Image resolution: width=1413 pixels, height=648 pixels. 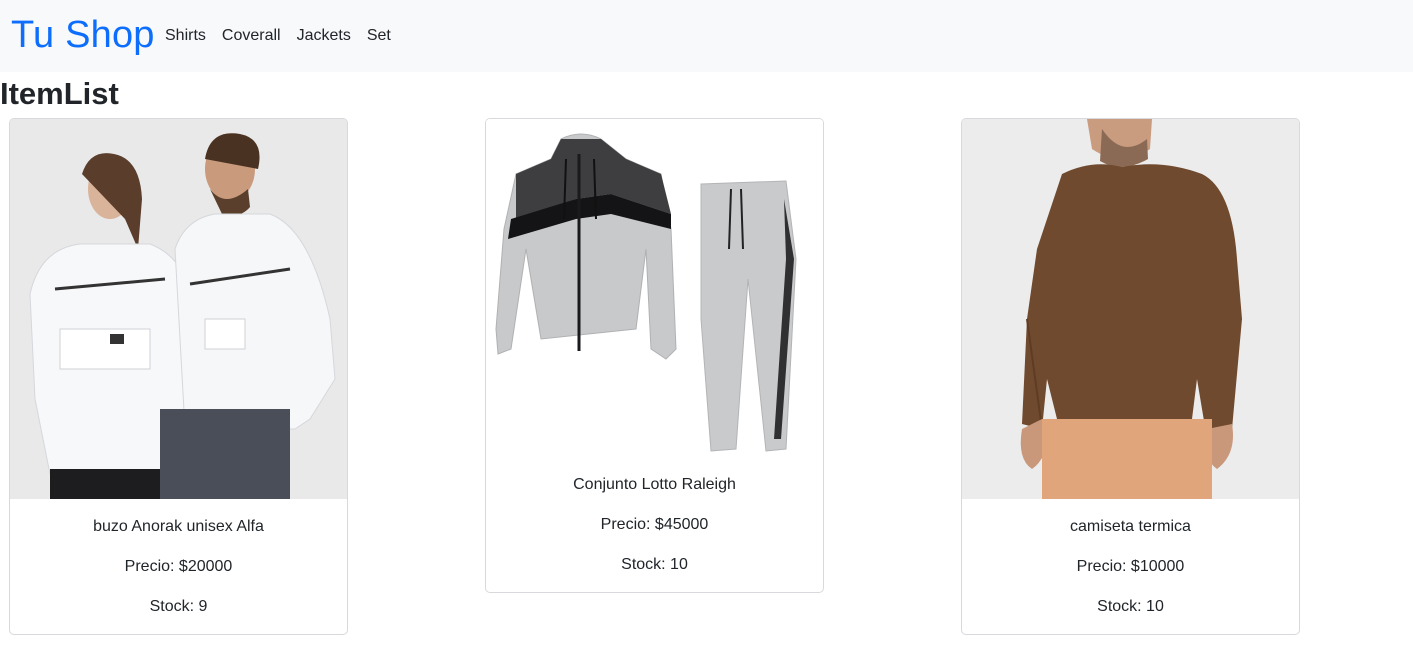 I want to click on product-price: Precio: $20000, so click(x=178, y=566).